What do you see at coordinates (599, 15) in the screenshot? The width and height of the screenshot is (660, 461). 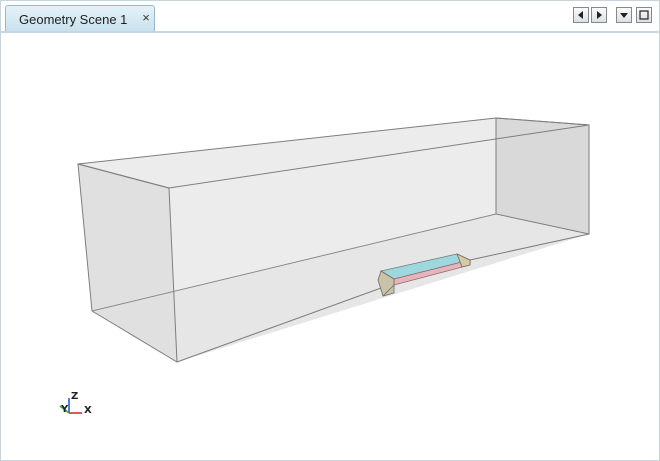 I see `scroll-right-icon` at bounding box center [599, 15].